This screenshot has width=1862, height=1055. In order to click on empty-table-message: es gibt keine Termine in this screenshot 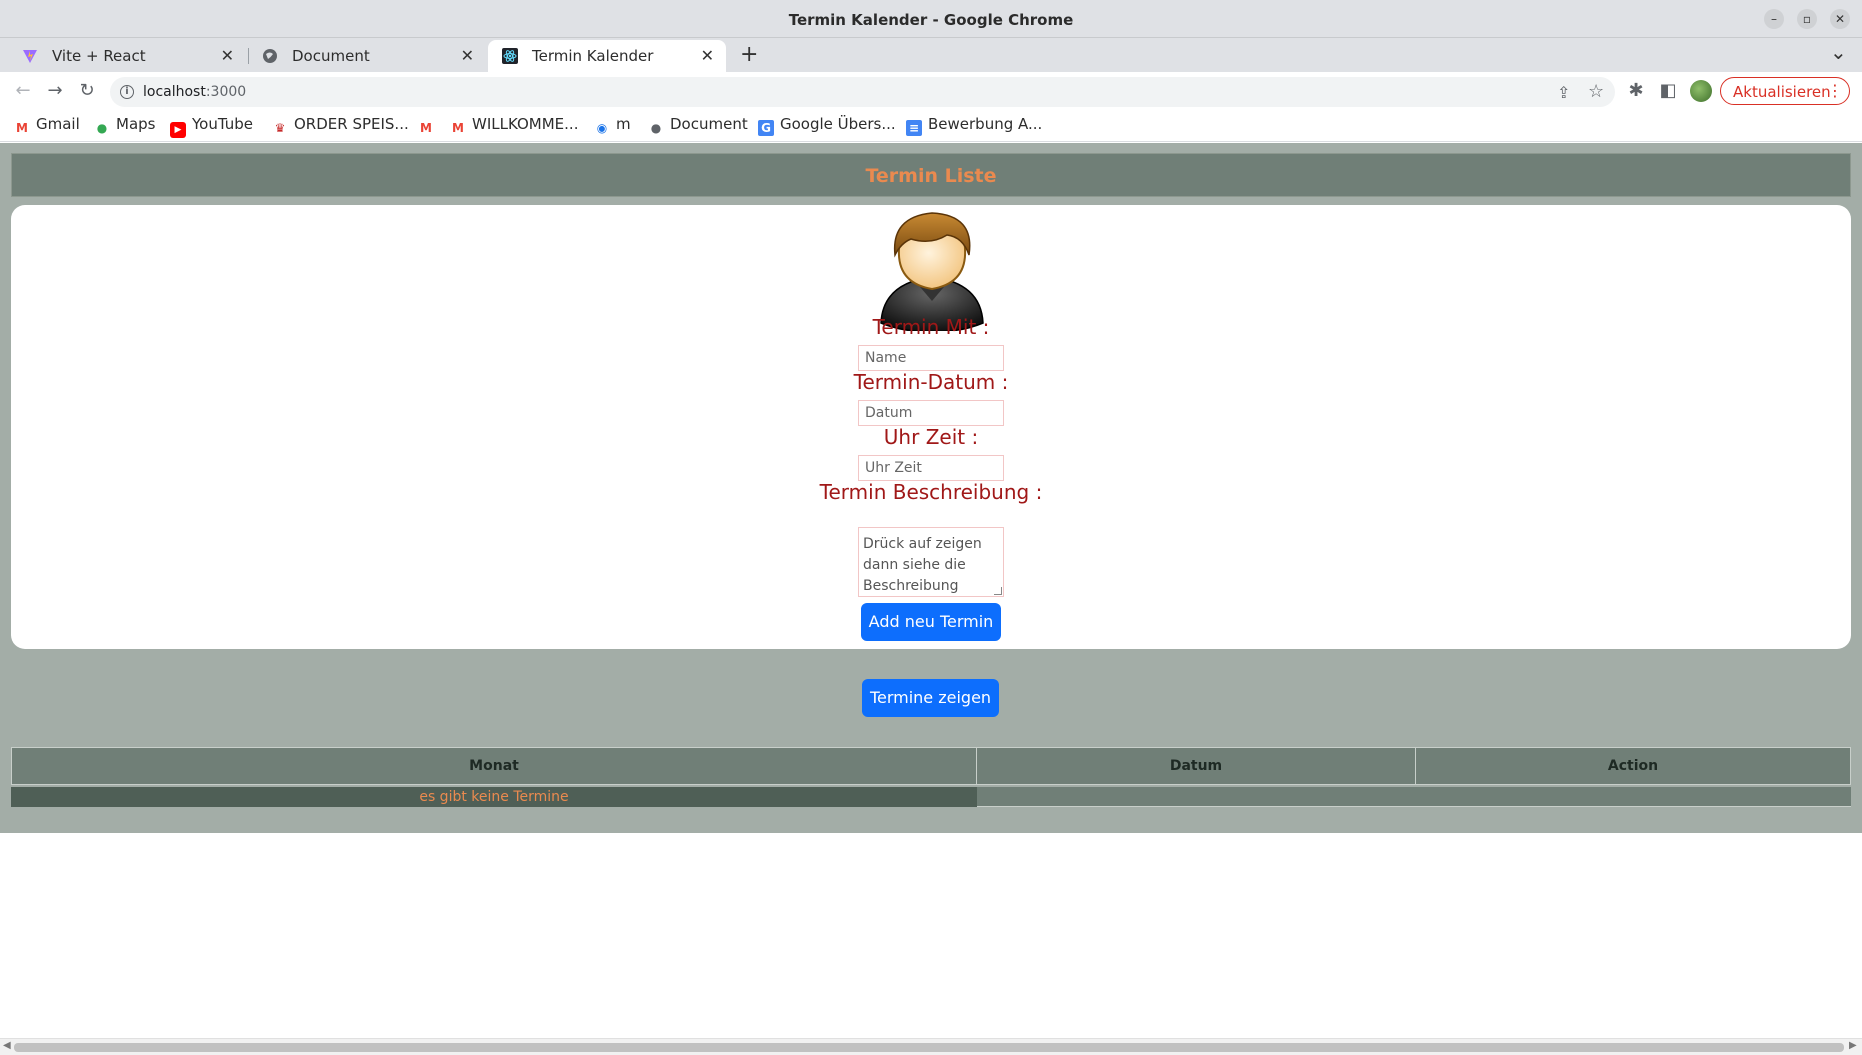, I will do `click(494, 797)`.